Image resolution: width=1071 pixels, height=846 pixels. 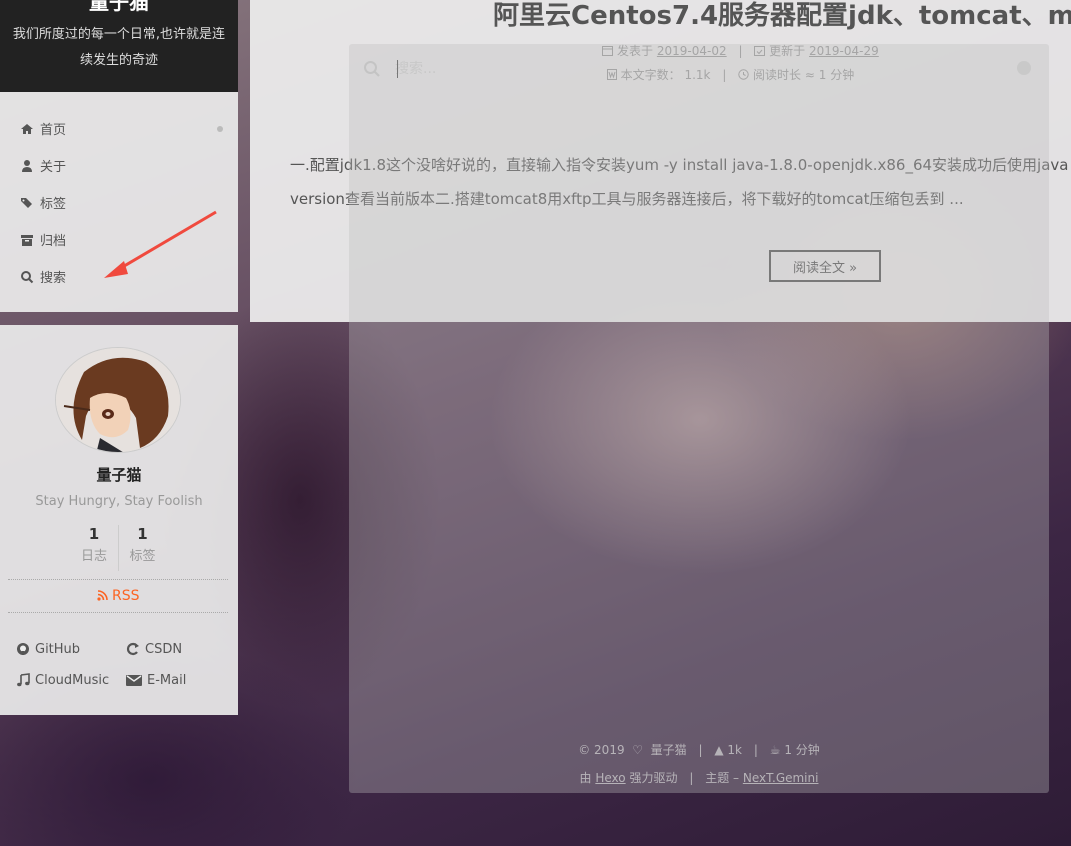 I want to click on site-stats: 1 日志 1 标签, so click(x=120, y=548).